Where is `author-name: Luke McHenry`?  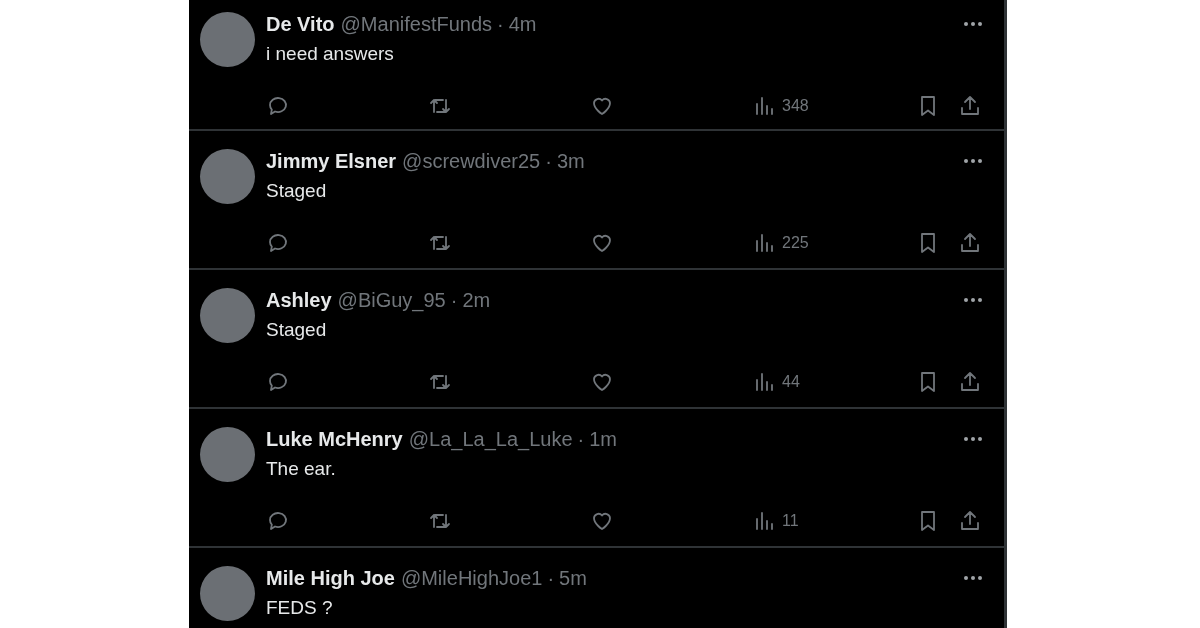
author-name: Luke McHenry is located at coordinates (334, 439).